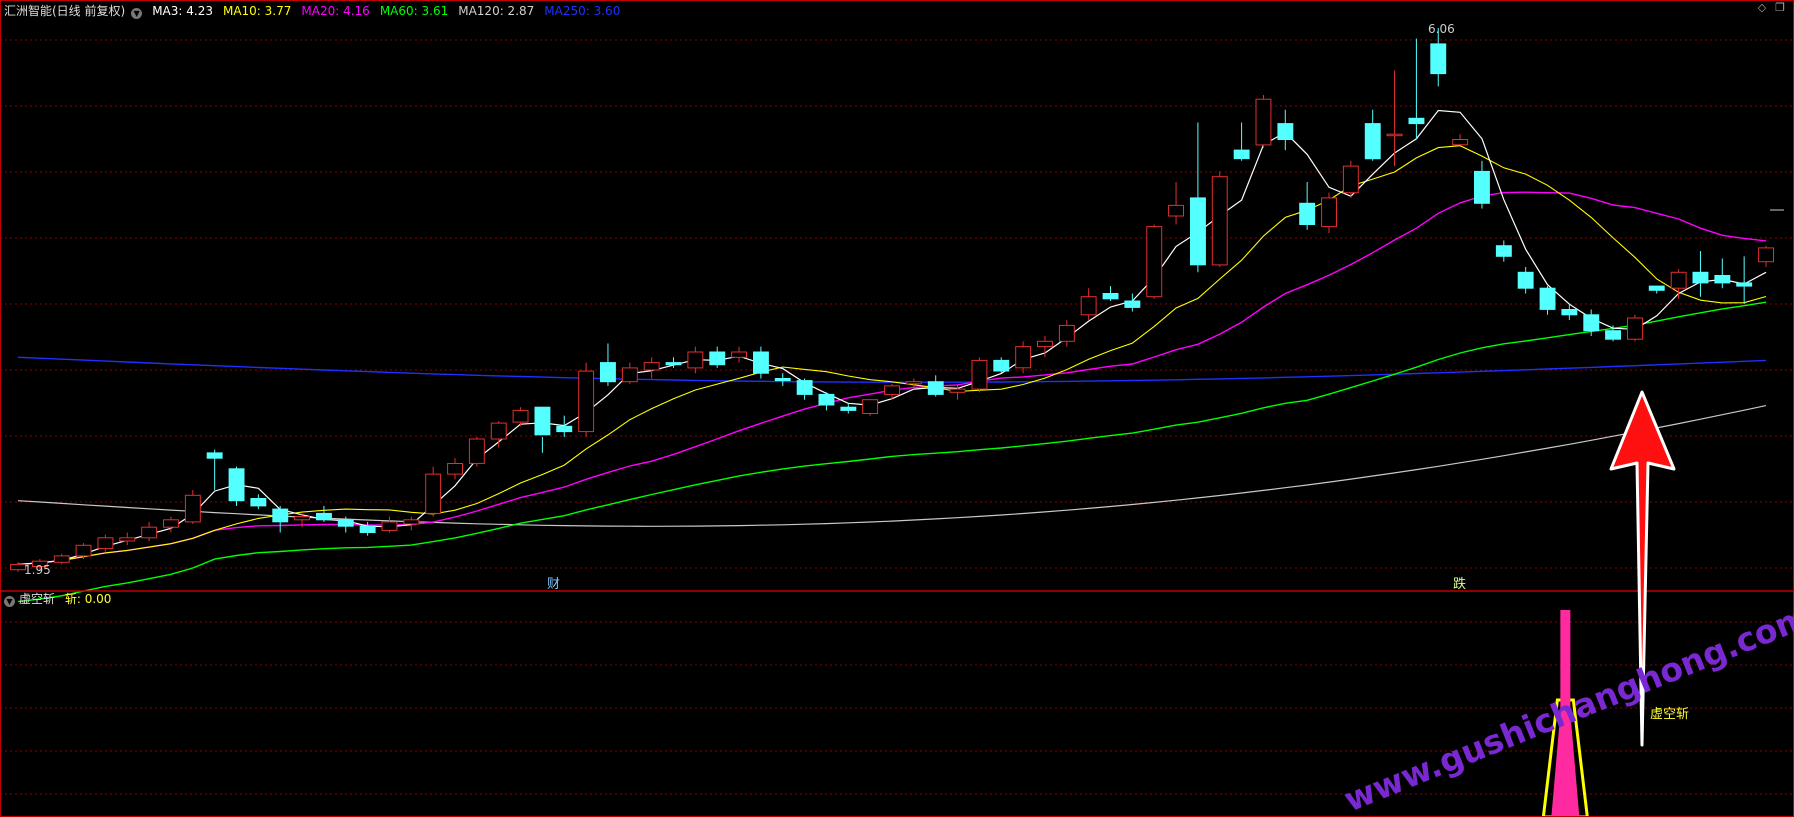 Image resolution: width=1794 pixels, height=817 pixels. Describe the element at coordinates (335, 11) in the screenshot. I see `ma-legend-item: MA20: 4.16` at that location.